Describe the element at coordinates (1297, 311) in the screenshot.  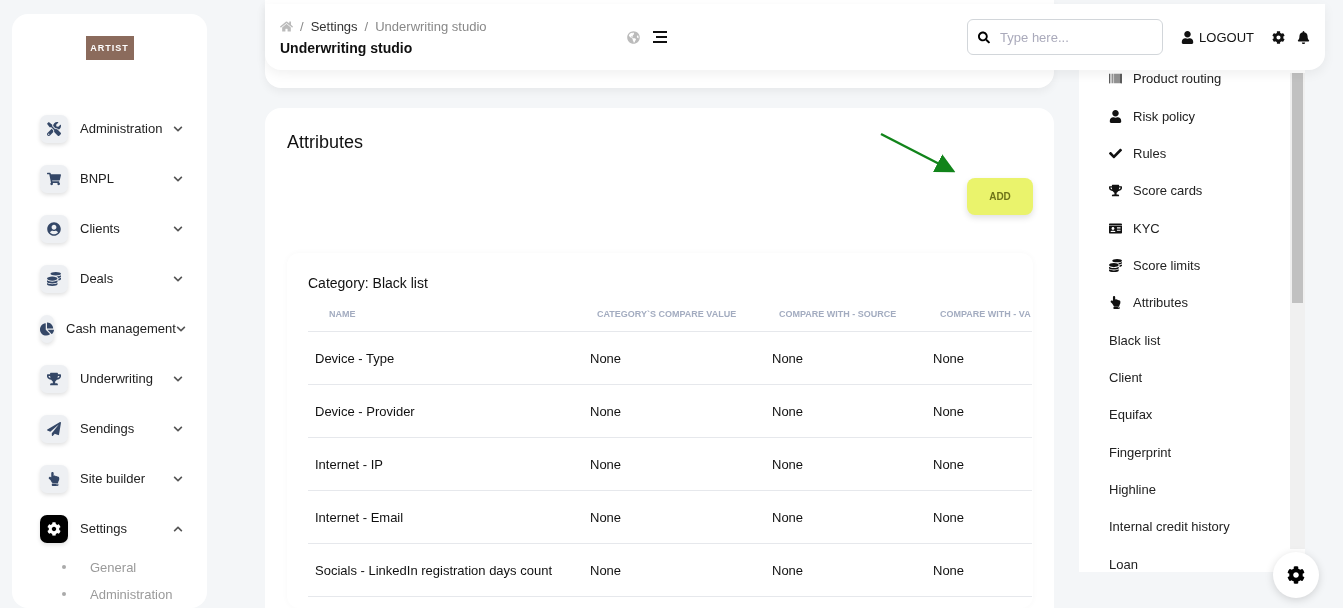
I see `scrollbar` at that location.